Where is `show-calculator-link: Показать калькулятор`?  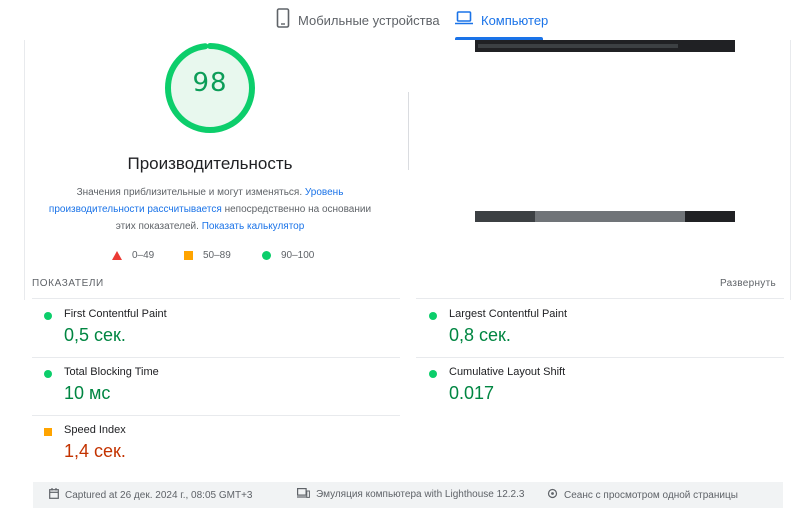
show-calculator-link: Показать калькулятор is located at coordinates (253, 226).